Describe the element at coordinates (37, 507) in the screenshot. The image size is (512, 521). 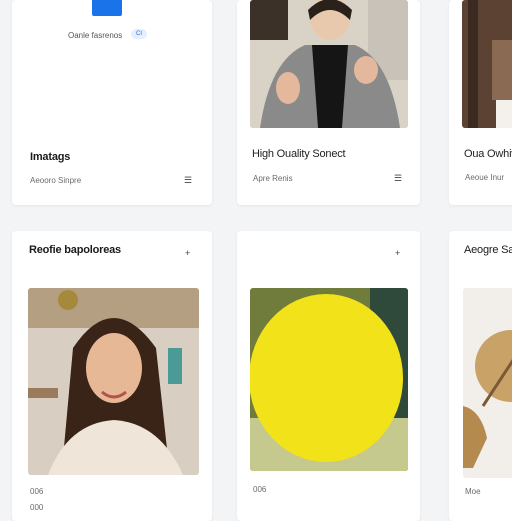
I see `caption-2: 000` at that location.